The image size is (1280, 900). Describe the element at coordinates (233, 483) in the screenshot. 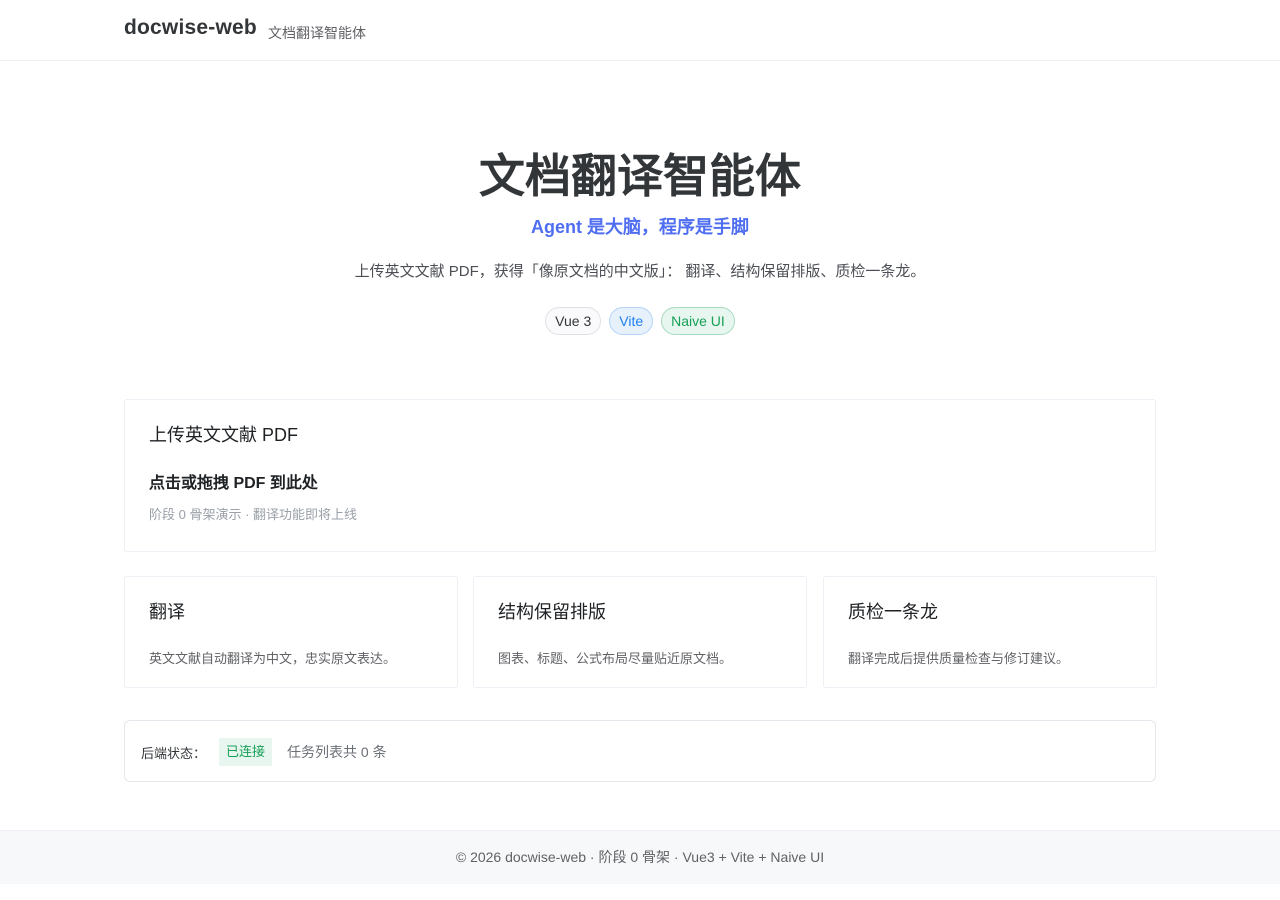

I see `drop-zone-label: 点击或拖拽 PDF 到此处` at that location.